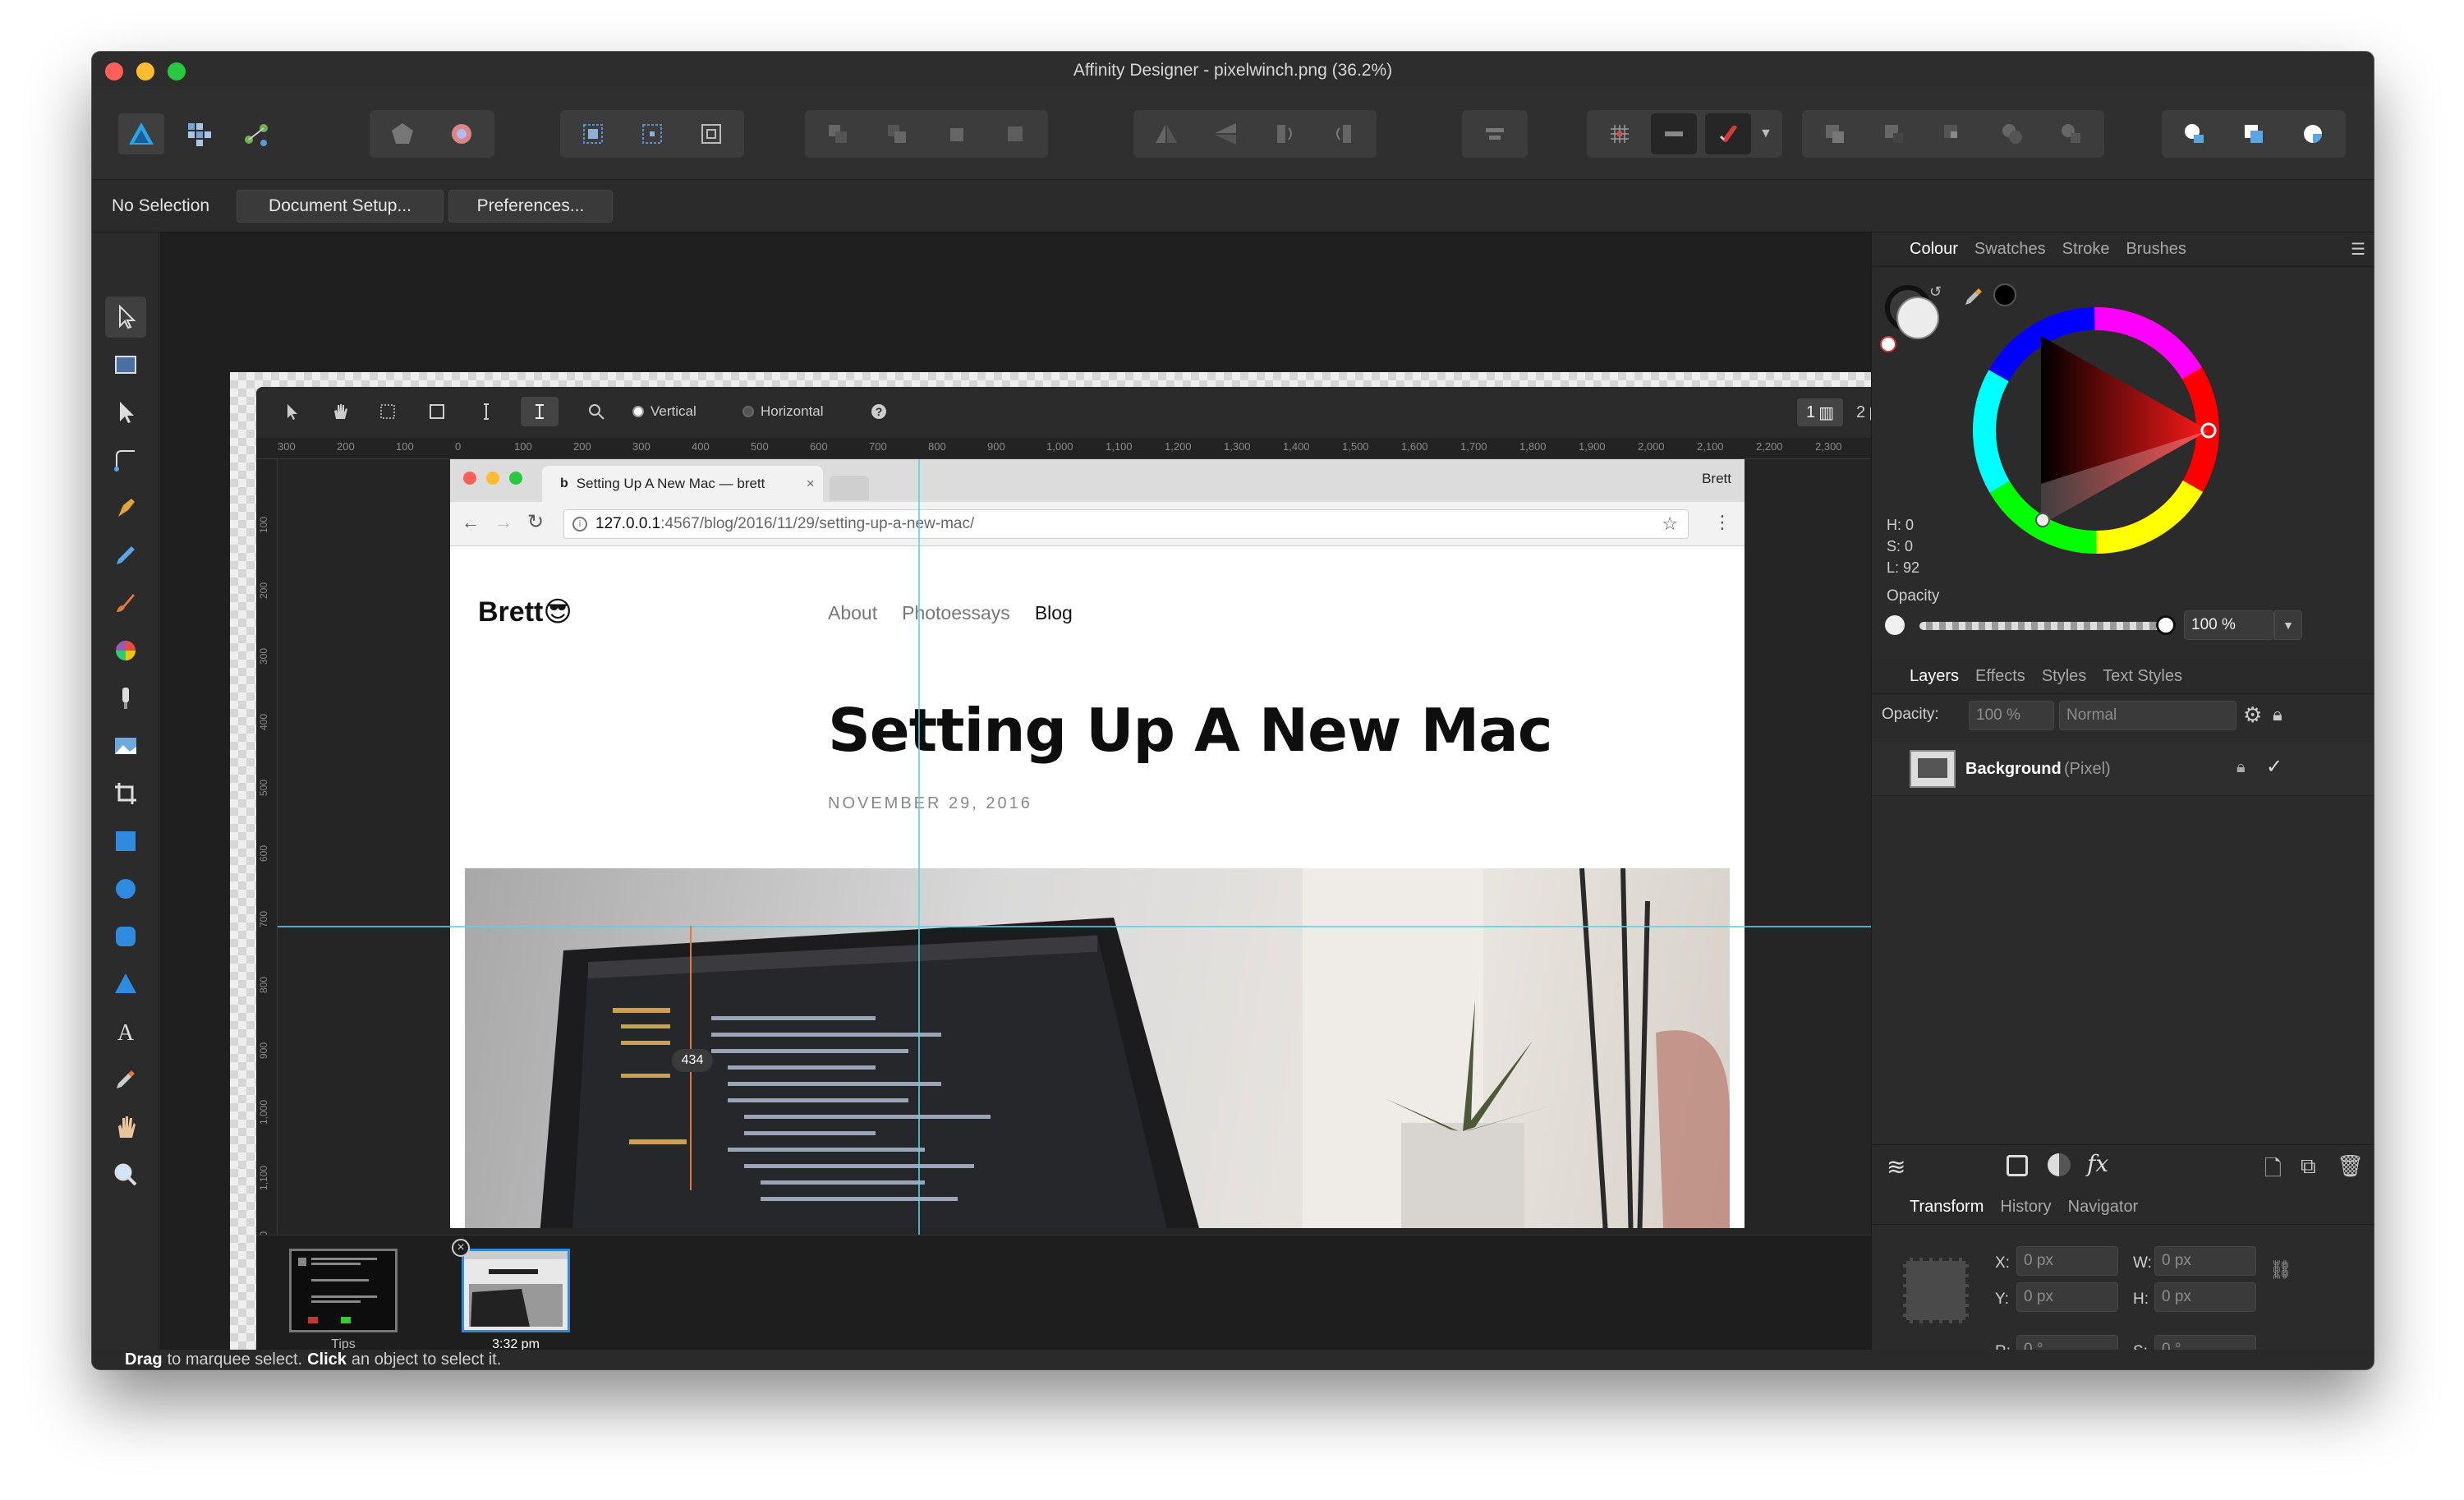 This screenshot has width=2464, height=1500. What do you see at coordinates (2000, 677) in the screenshot?
I see `tab-effects: Effects` at bounding box center [2000, 677].